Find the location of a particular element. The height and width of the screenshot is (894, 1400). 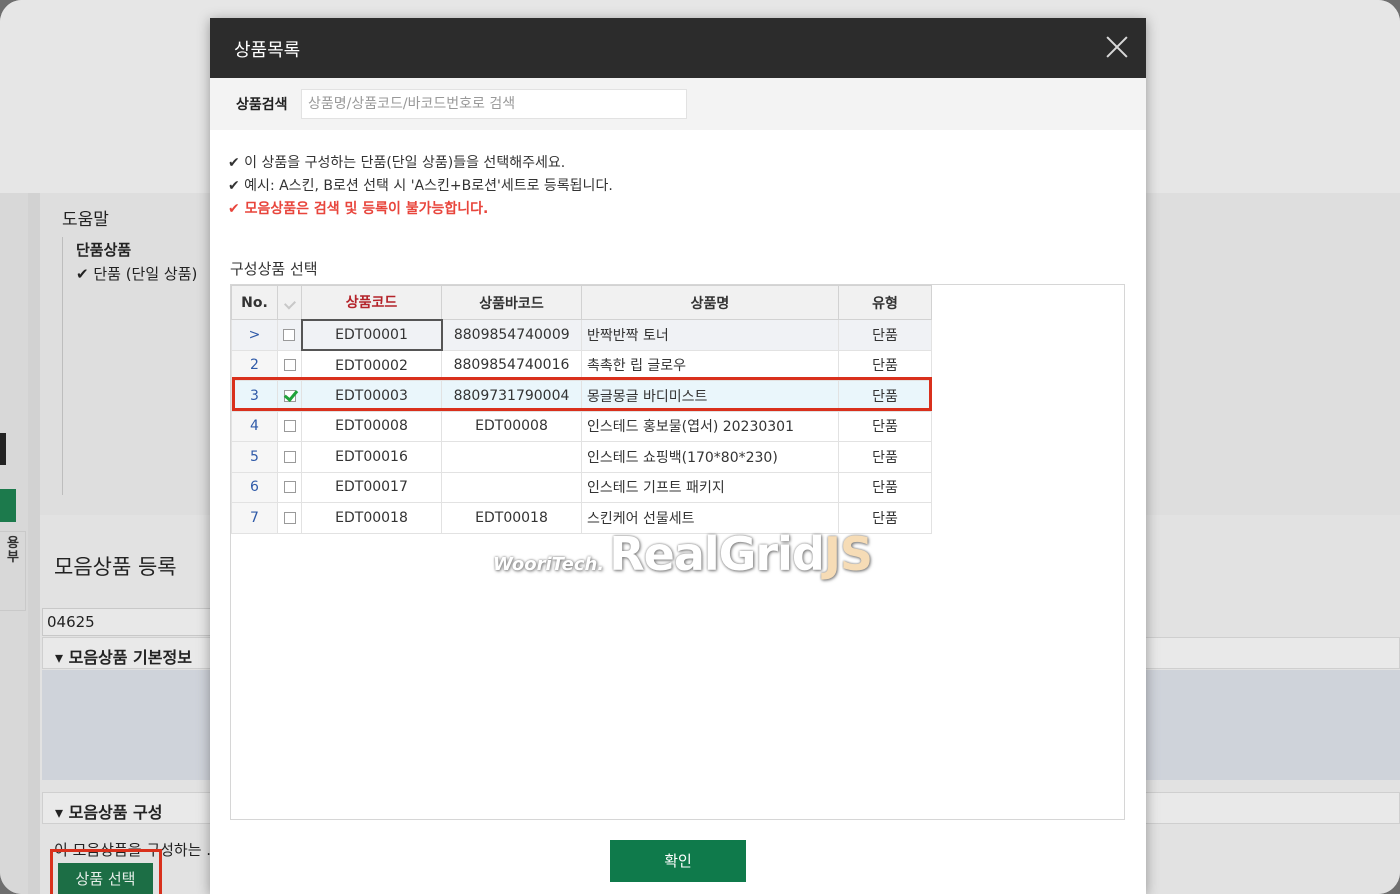

watermark-brand: WooriTech. is located at coordinates (549, 564).